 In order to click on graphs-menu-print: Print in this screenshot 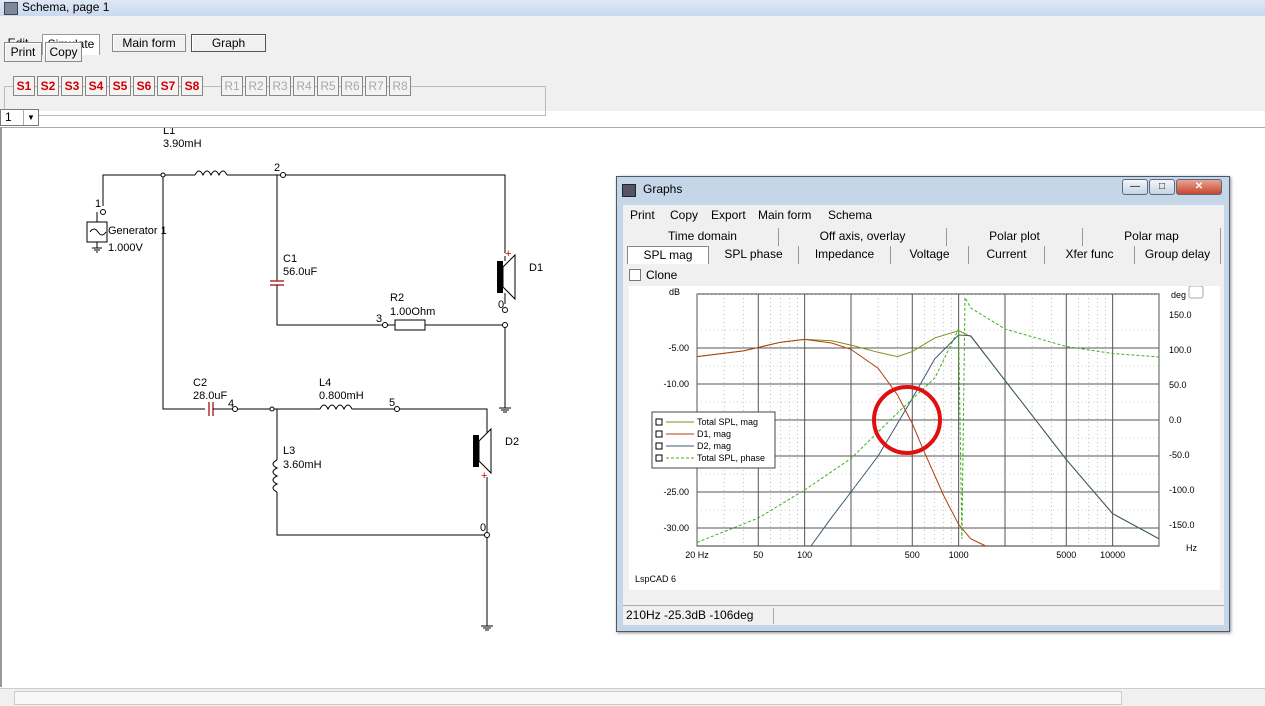, I will do `click(642, 215)`.